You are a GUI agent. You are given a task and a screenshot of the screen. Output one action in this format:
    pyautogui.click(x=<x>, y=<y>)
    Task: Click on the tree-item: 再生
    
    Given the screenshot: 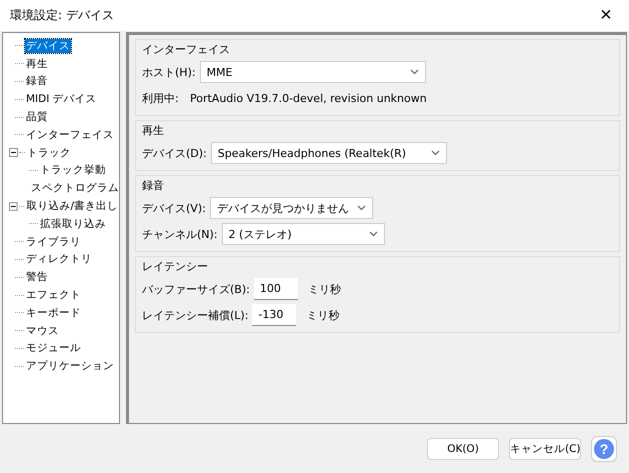 What is the action you would take?
    pyautogui.click(x=37, y=63)
    